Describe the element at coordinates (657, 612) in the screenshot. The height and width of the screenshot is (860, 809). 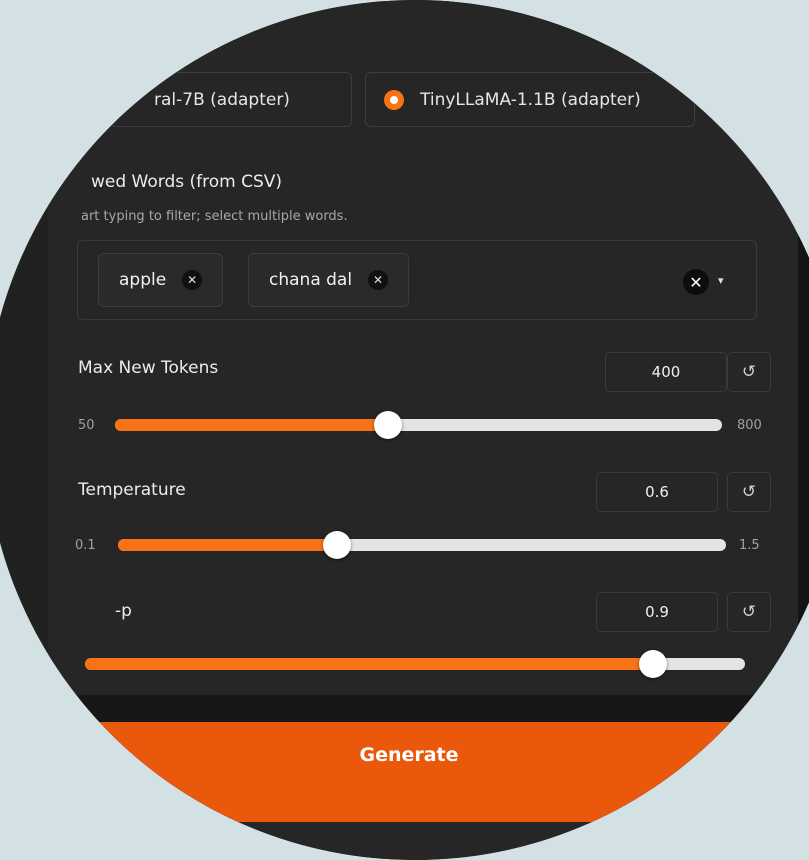
I see `top-p-input: 0.9` at that location.